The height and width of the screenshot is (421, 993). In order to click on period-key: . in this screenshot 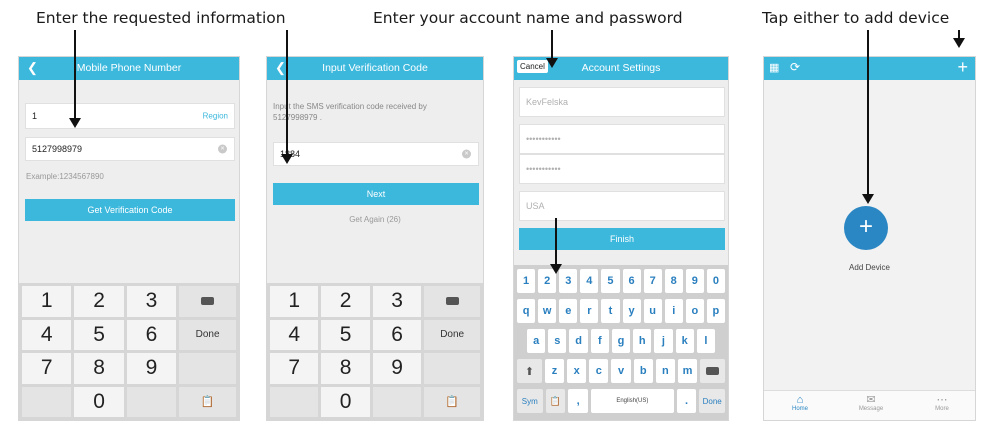, I will do `click(686, 401)`.